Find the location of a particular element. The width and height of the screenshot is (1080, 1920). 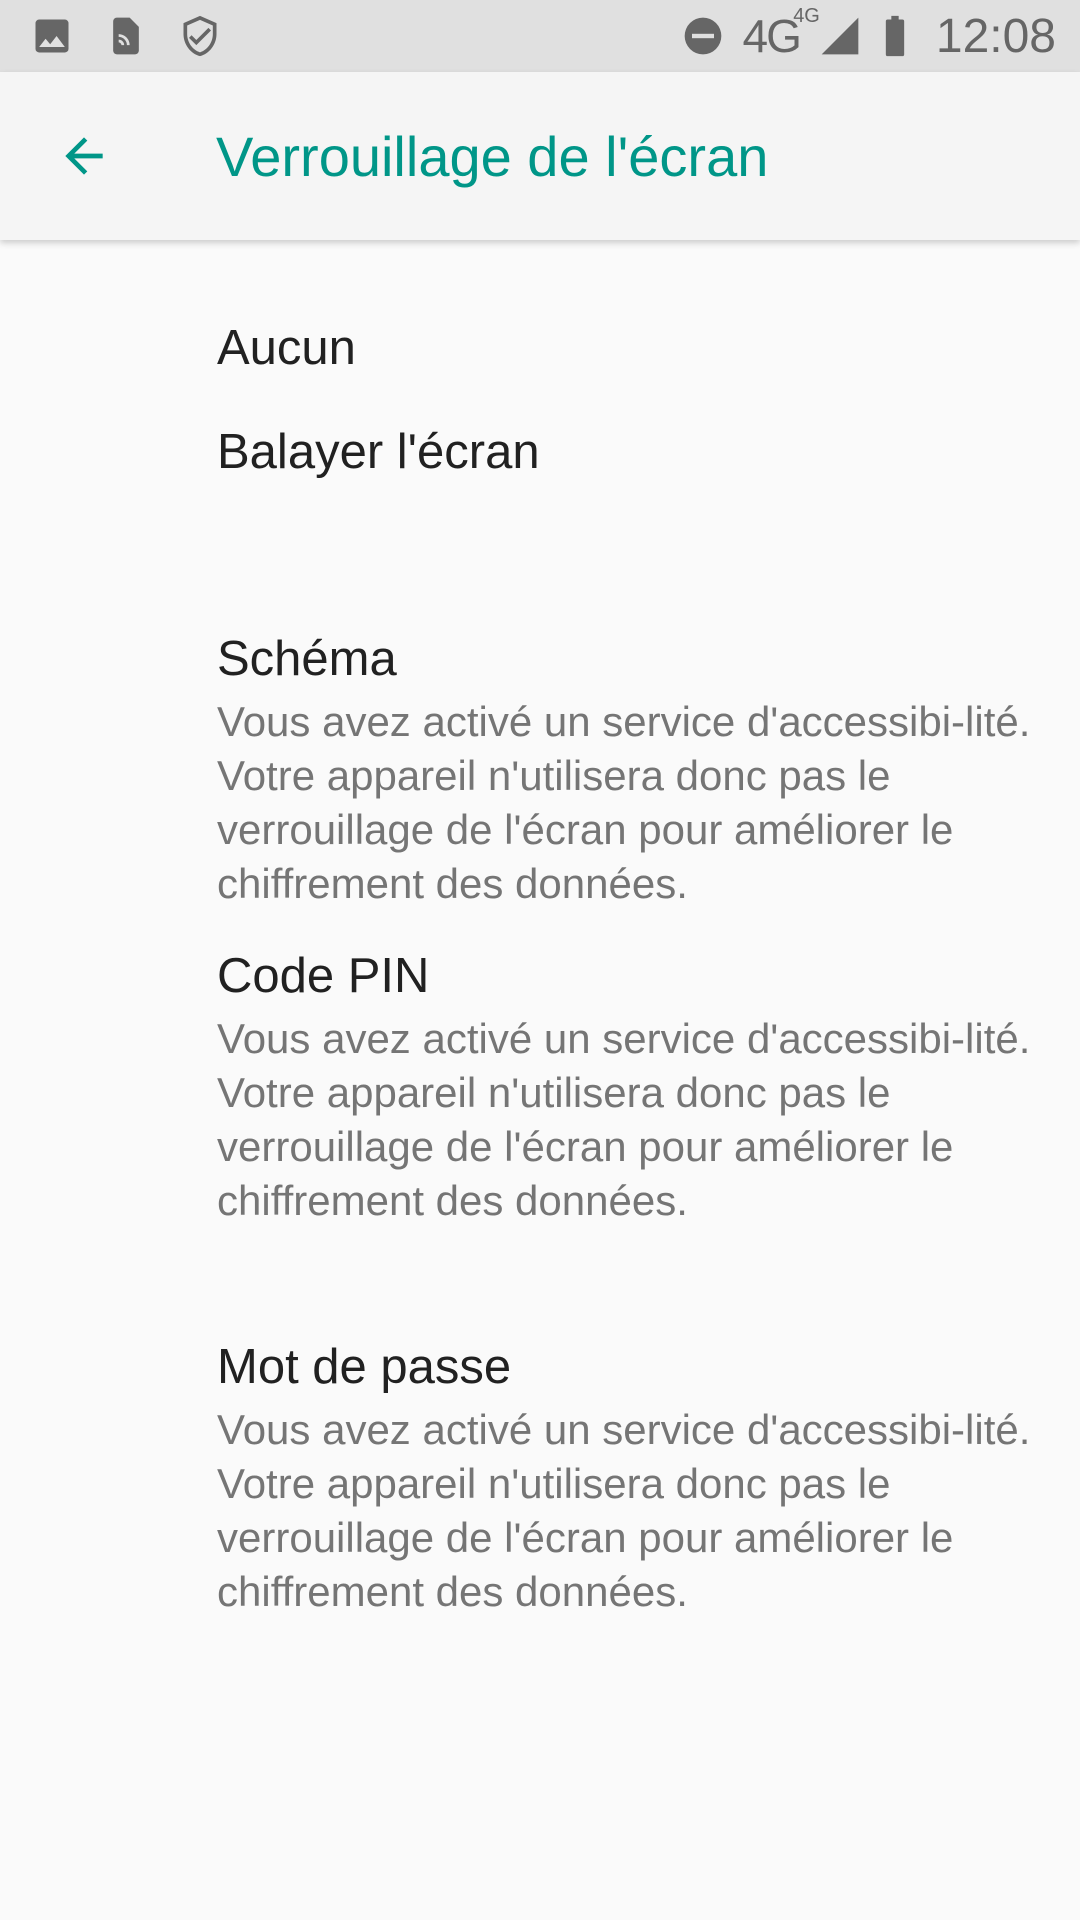

nfc-tag-icon is located at coordinates (126, 36).